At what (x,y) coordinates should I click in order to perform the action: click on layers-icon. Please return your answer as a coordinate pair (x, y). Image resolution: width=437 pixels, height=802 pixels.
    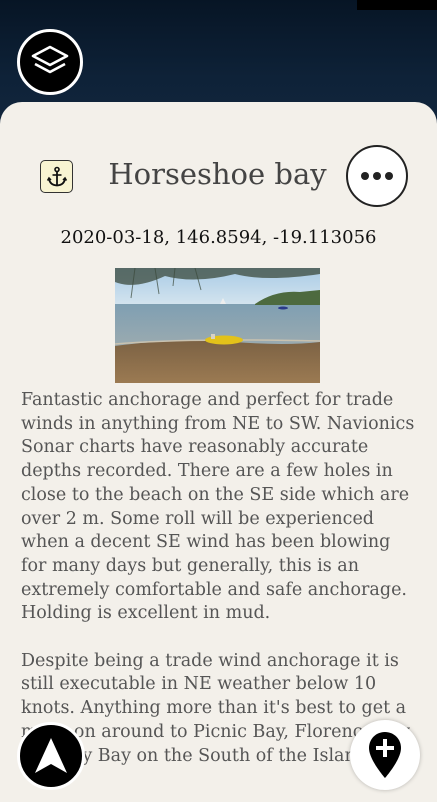
    Looking at the image, I should click on (50, 59).